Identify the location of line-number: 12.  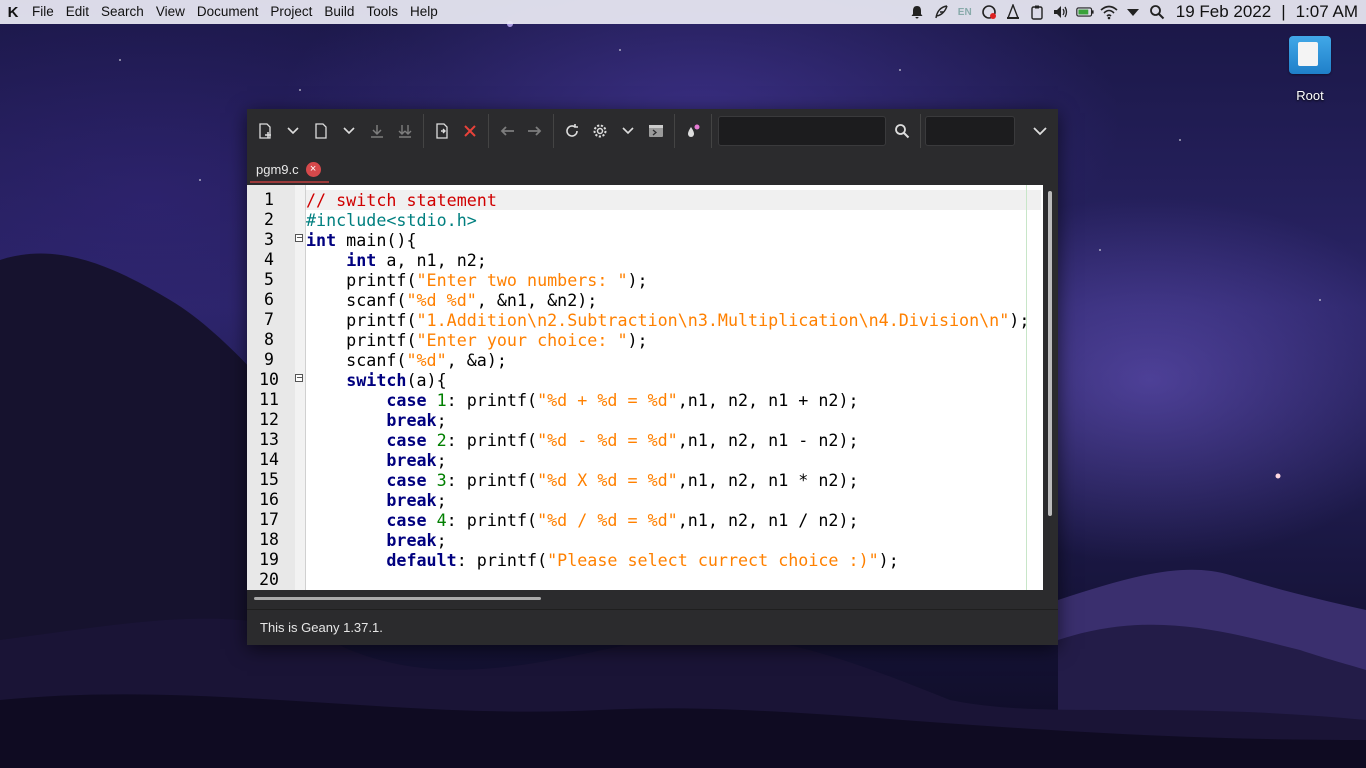
(269, 419).